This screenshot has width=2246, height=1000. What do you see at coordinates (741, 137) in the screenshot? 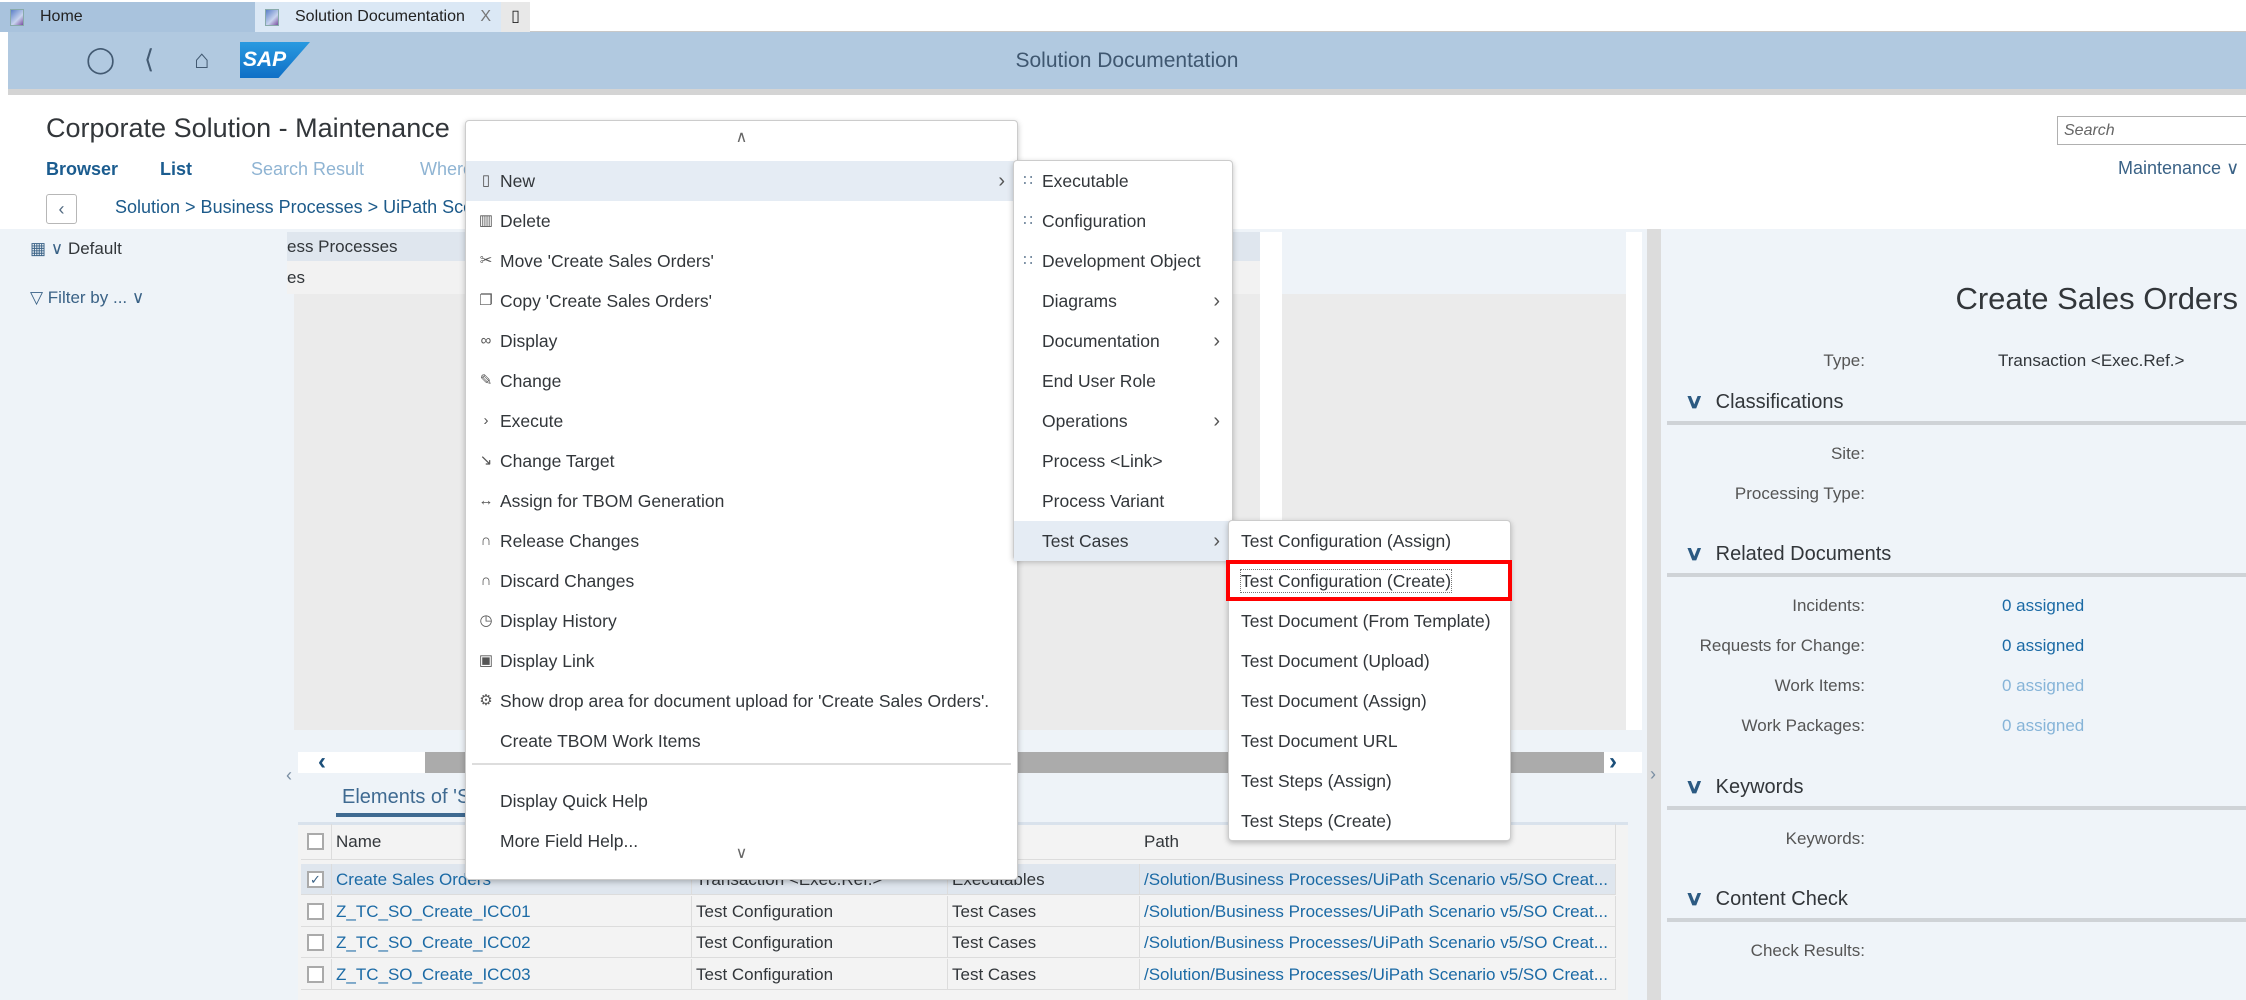
I see `menu-scroll-up-icon: ∧` at bounding box center [741, 137].